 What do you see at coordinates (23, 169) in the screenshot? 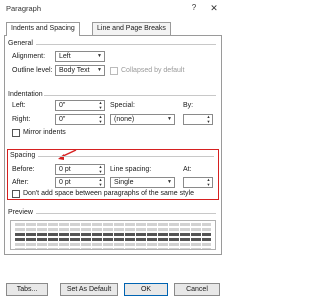
I see `spacing-before-label: Before:` at bounding box center [23, 169].